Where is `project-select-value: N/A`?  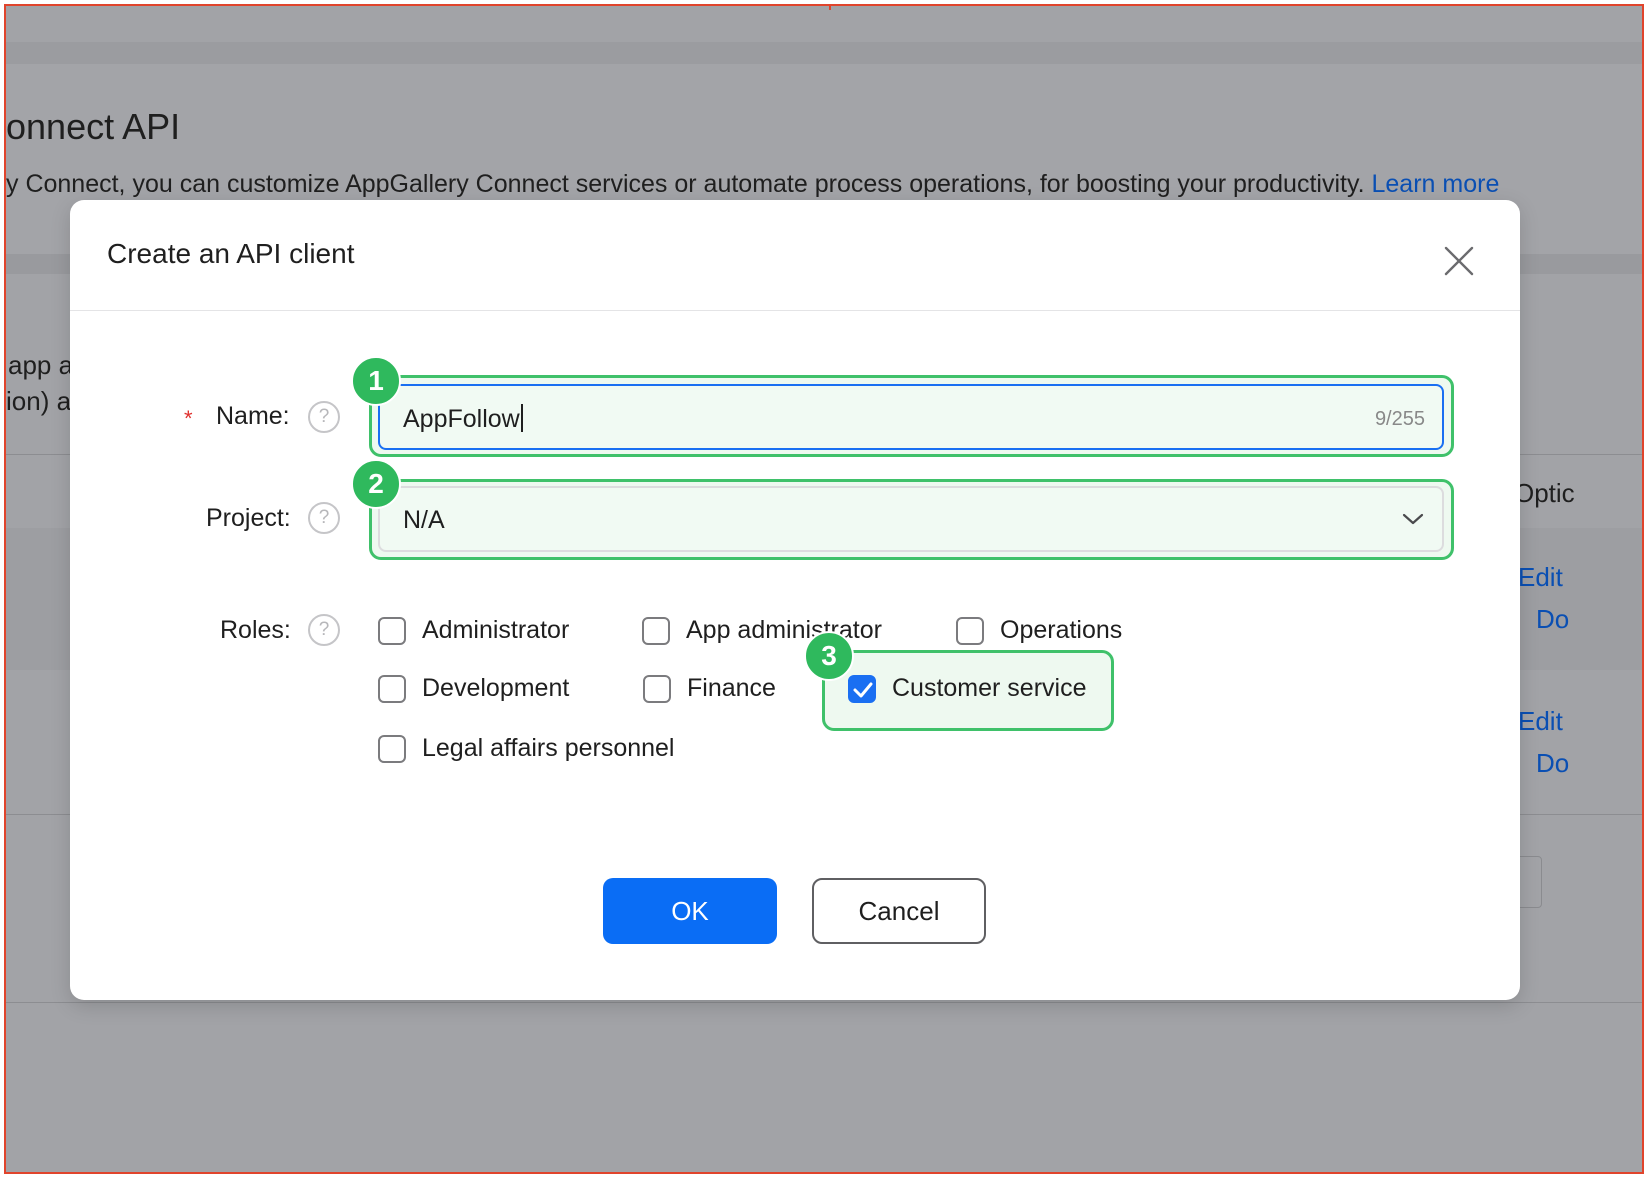
project-select-value: N/A is located at coordinates (424, 520).